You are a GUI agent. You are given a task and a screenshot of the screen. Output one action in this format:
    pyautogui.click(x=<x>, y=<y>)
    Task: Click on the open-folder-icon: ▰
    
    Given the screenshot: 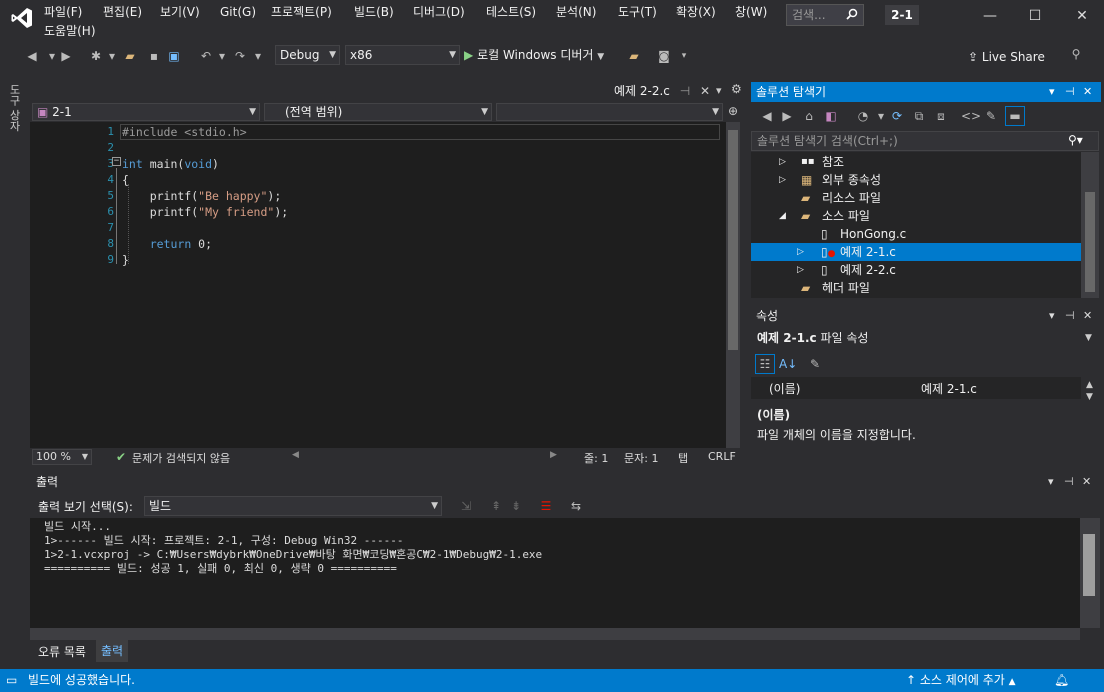 What is the action you would take?
    pyautogui.click(x=130, y=56)
    